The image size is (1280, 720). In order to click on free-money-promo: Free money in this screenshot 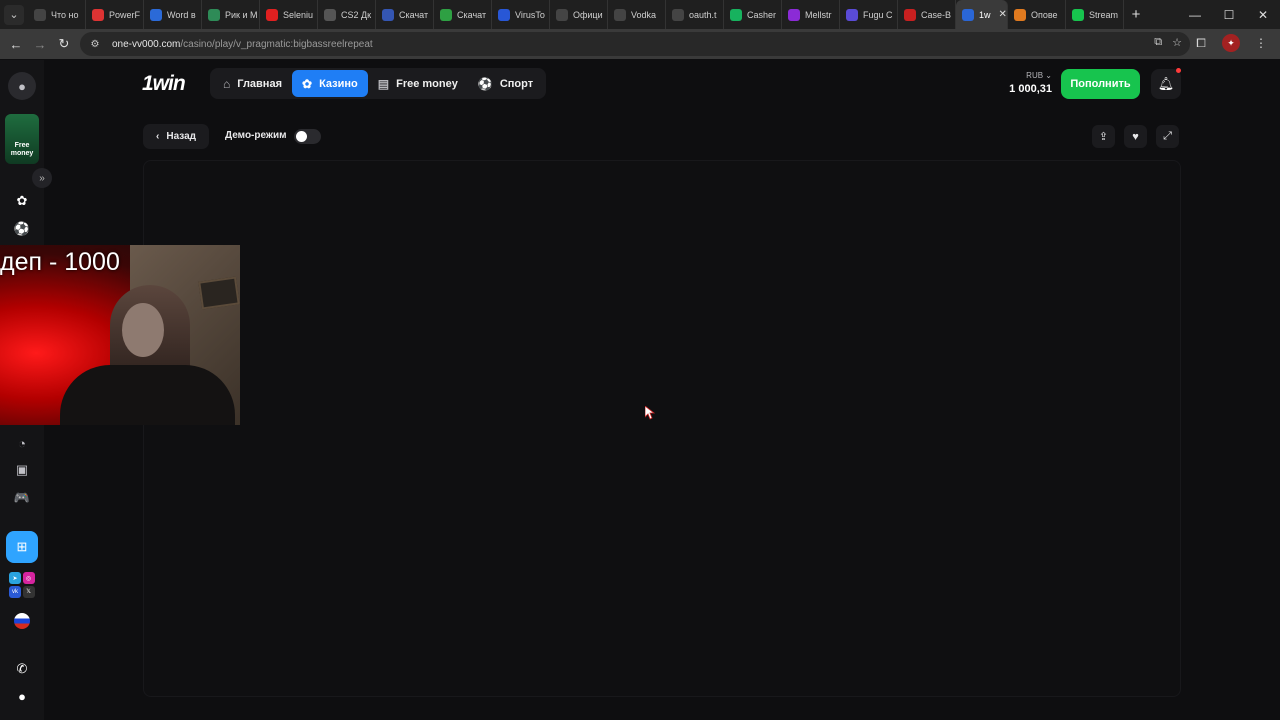, I will do `click(22, 139)`.